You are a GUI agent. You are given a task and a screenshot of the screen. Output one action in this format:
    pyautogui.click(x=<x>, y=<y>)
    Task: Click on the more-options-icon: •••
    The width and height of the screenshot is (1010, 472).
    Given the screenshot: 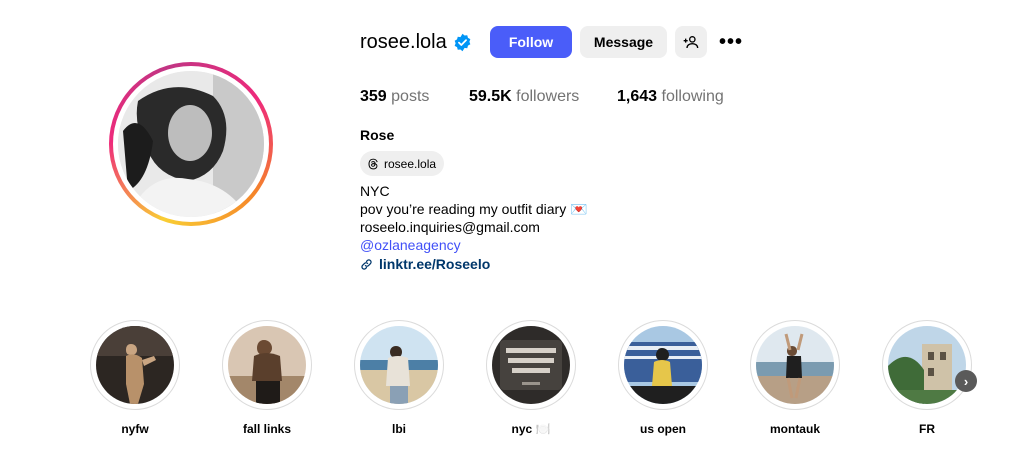 What is the action you would take?
    pyautogui.click(x=731, y=42)
    